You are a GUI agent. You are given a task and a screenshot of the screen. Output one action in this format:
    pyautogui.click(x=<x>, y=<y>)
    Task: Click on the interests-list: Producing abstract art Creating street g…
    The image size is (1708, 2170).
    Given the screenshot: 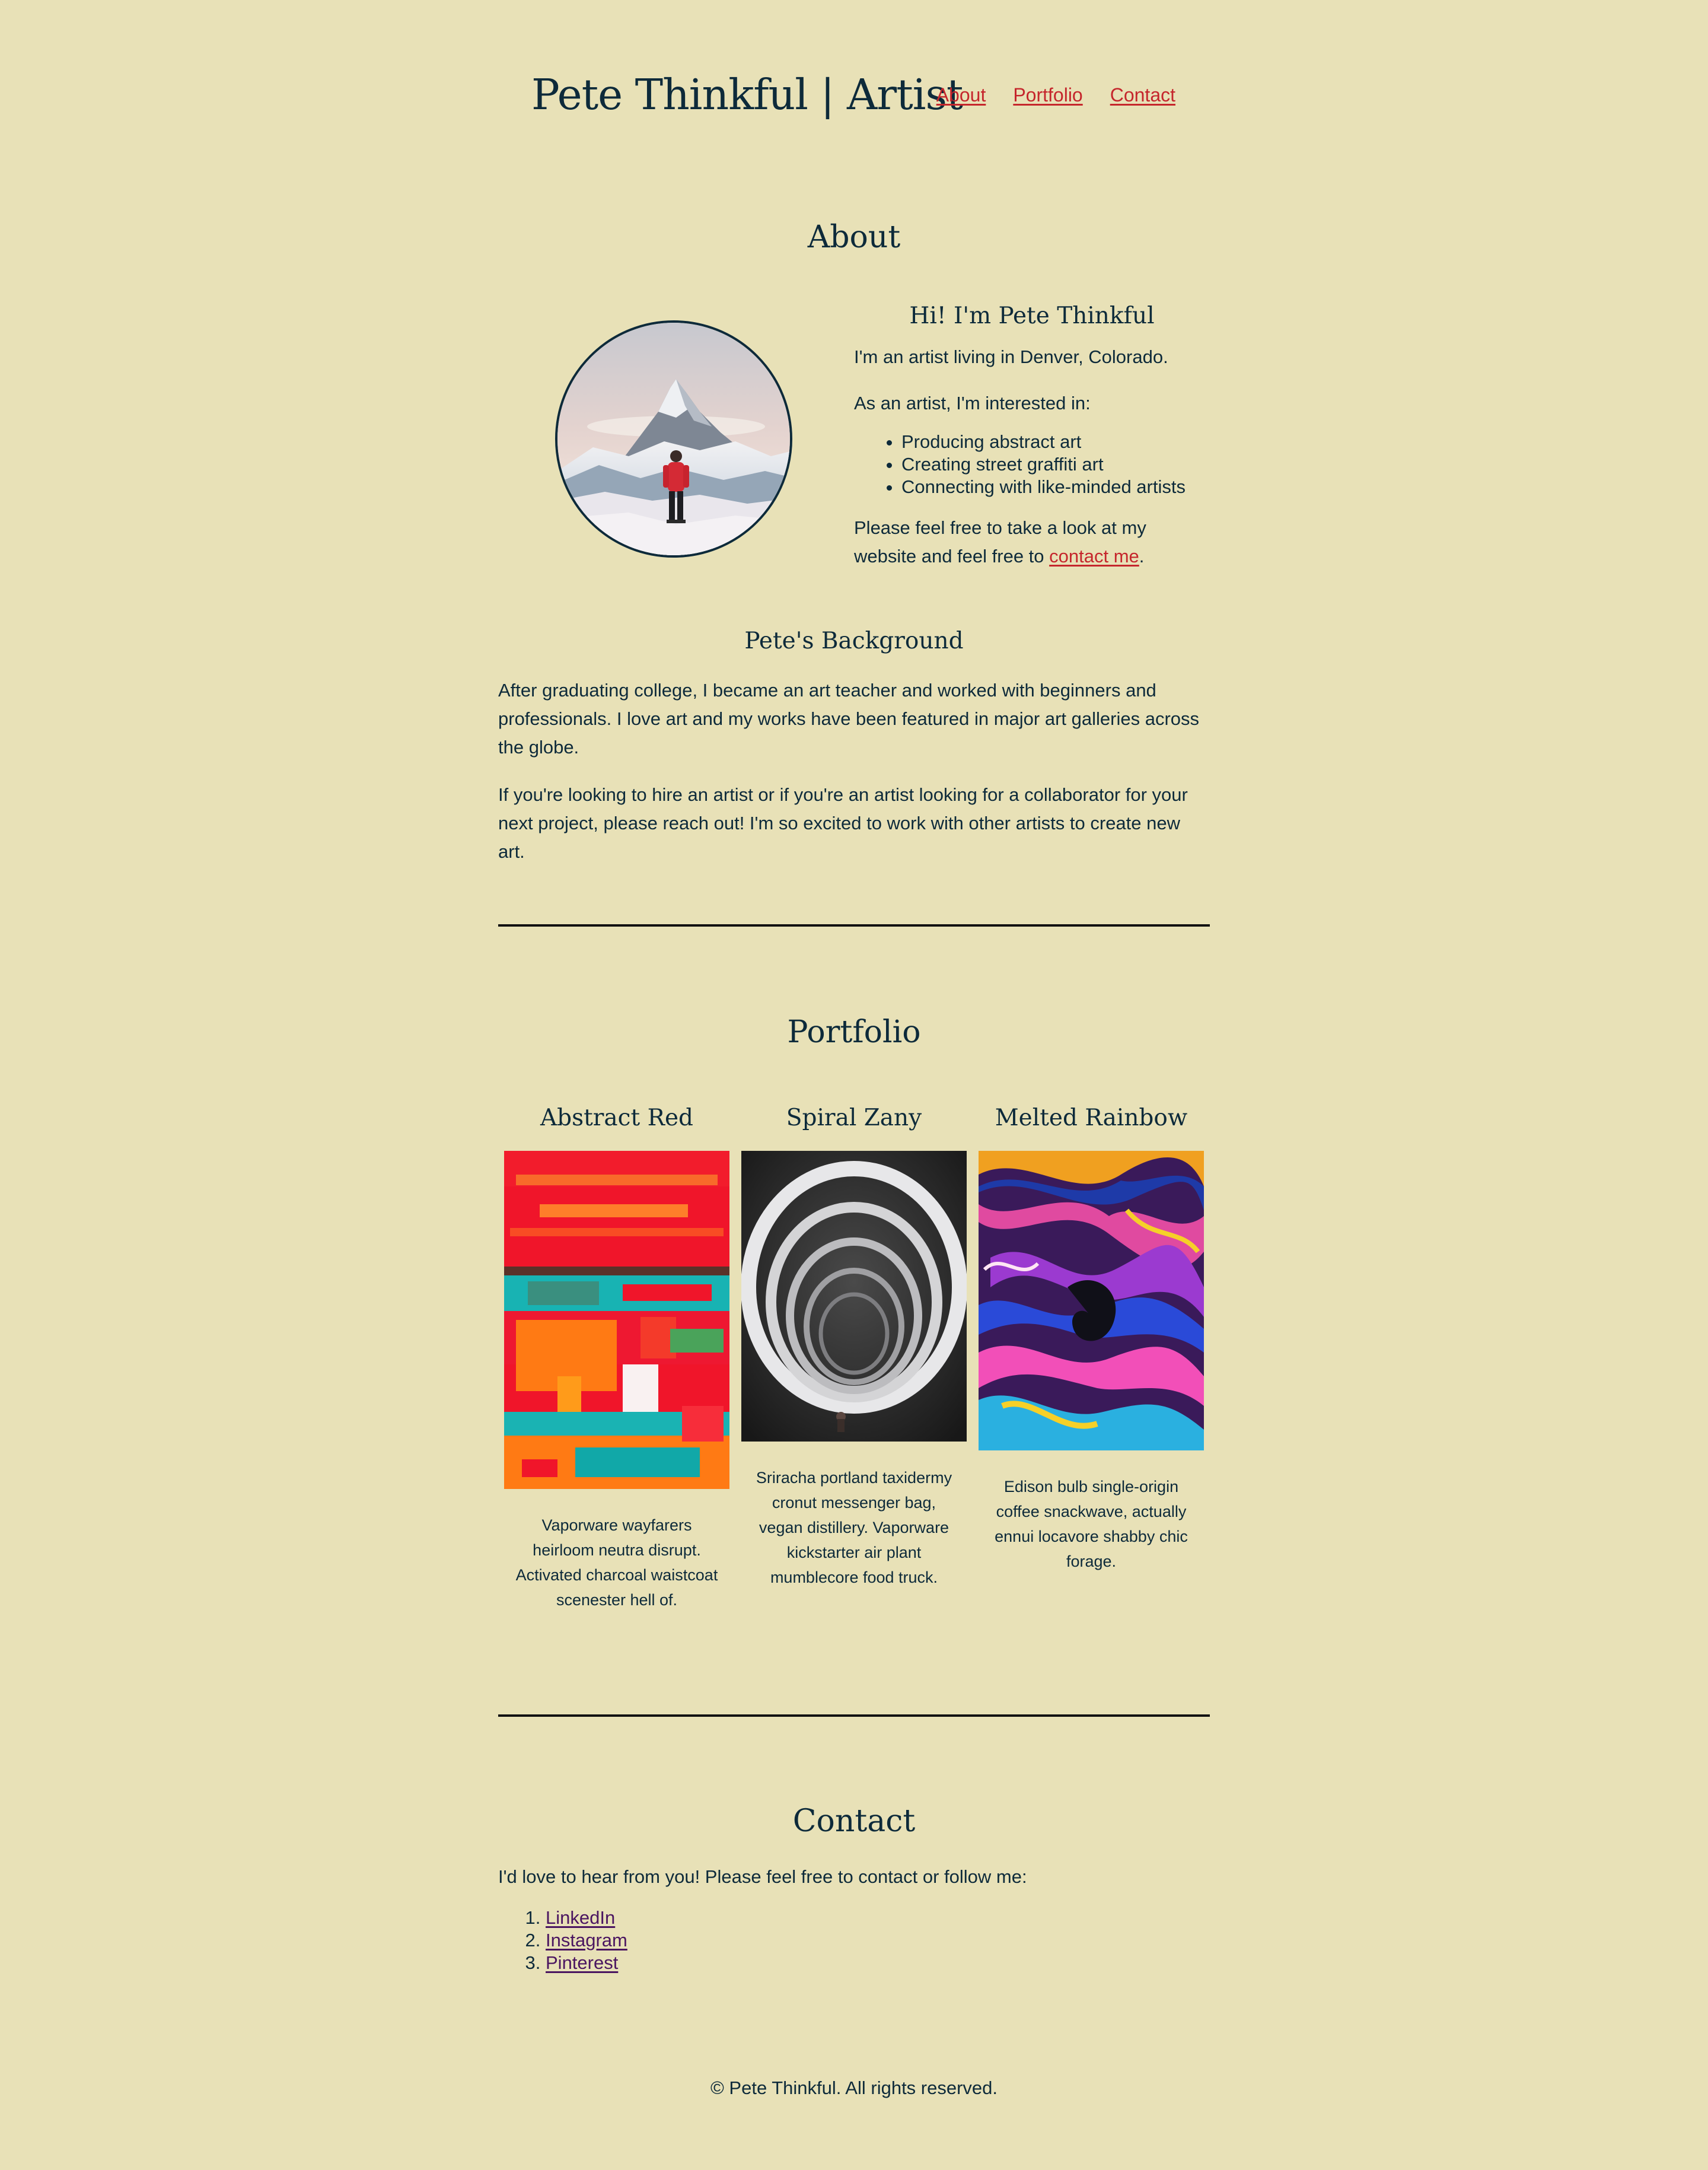 What is the action you would take?
    pyautogui.click(x=1032, y=464)
    